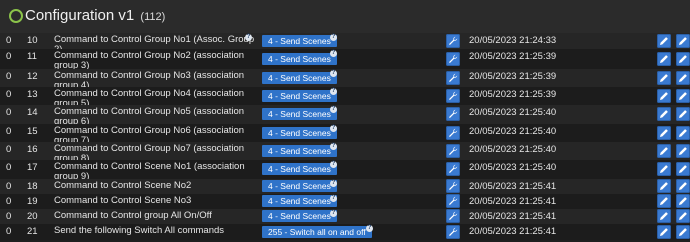 Image resolution: width=690 pixels, height=242 pixels. Describe the element at coordinates (32, 94) in the screenshot. I see `parameter-id: 13` at that location.